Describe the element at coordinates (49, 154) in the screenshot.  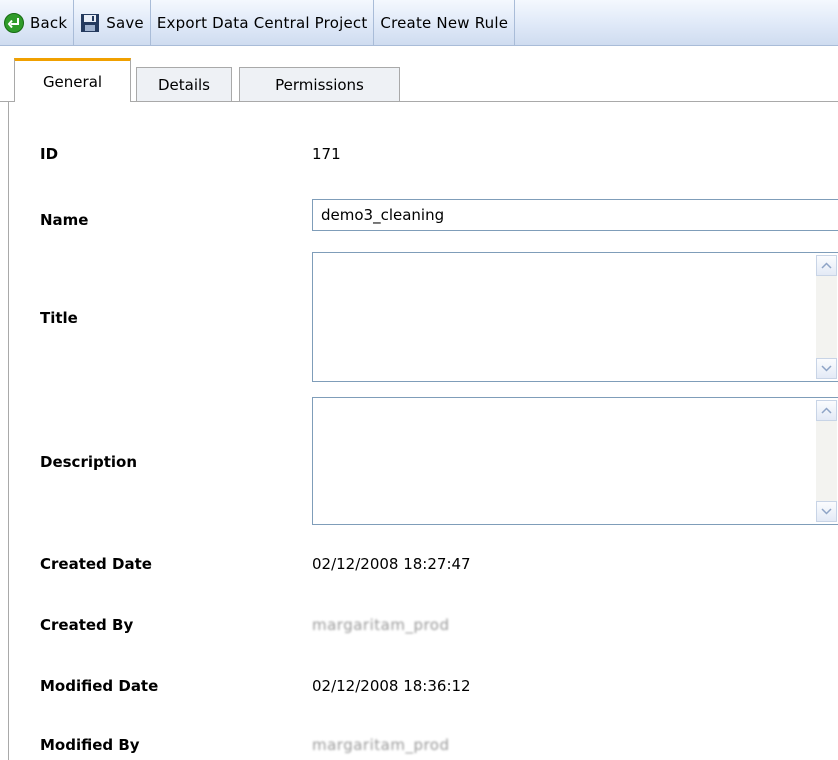
I see `id-label: ID` at that location.